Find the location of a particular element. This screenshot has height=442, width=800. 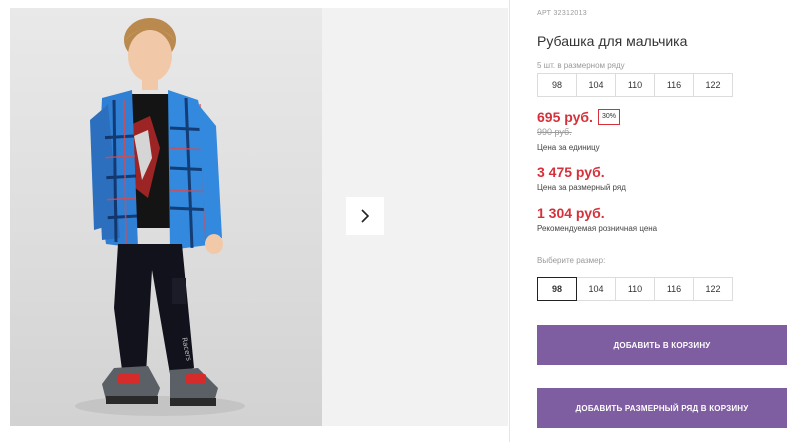

size-option-110: 110 is located at coordinates (635, 289).